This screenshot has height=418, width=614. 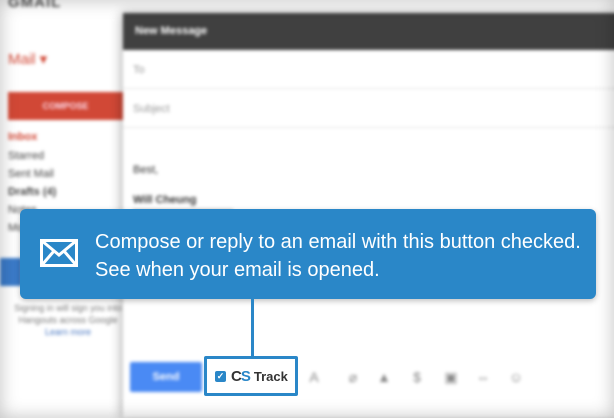 What do you see at coordinates (384, 377) in the screenshot?
I see `drive-icon: ▲` at bounding box center [384, 377].